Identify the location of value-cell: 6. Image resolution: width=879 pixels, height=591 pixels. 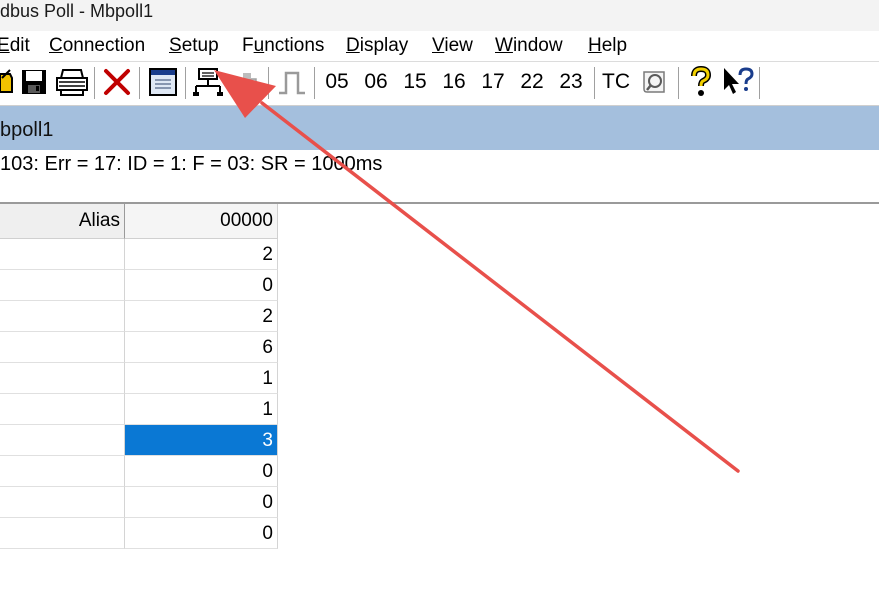
(201, 347).